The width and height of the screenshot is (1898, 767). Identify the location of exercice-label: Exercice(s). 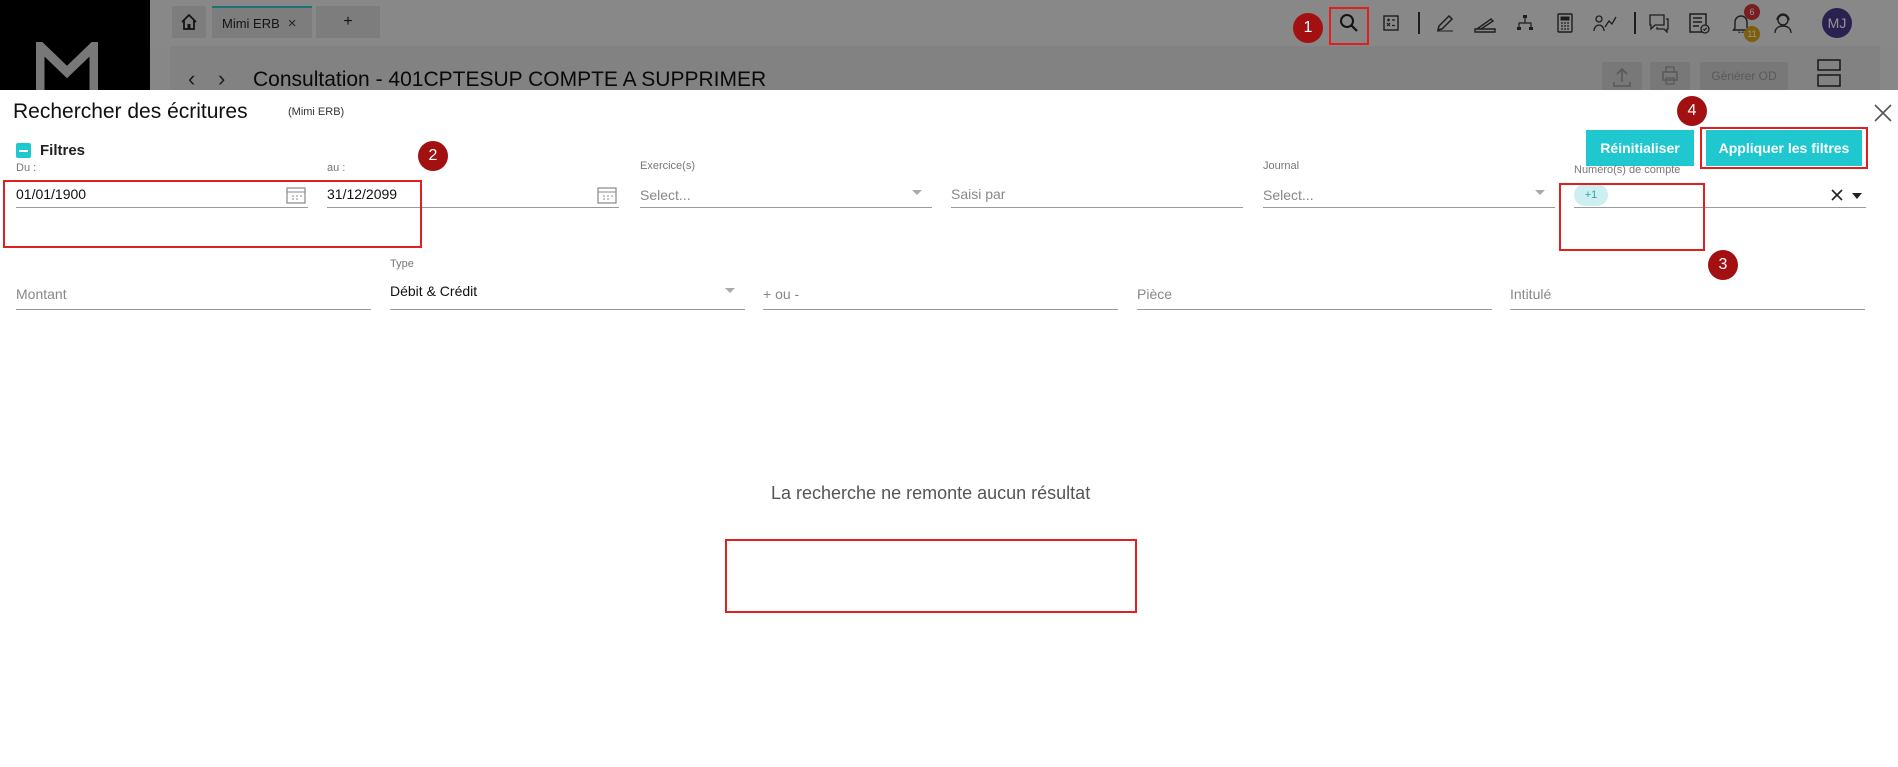
(668, 166).